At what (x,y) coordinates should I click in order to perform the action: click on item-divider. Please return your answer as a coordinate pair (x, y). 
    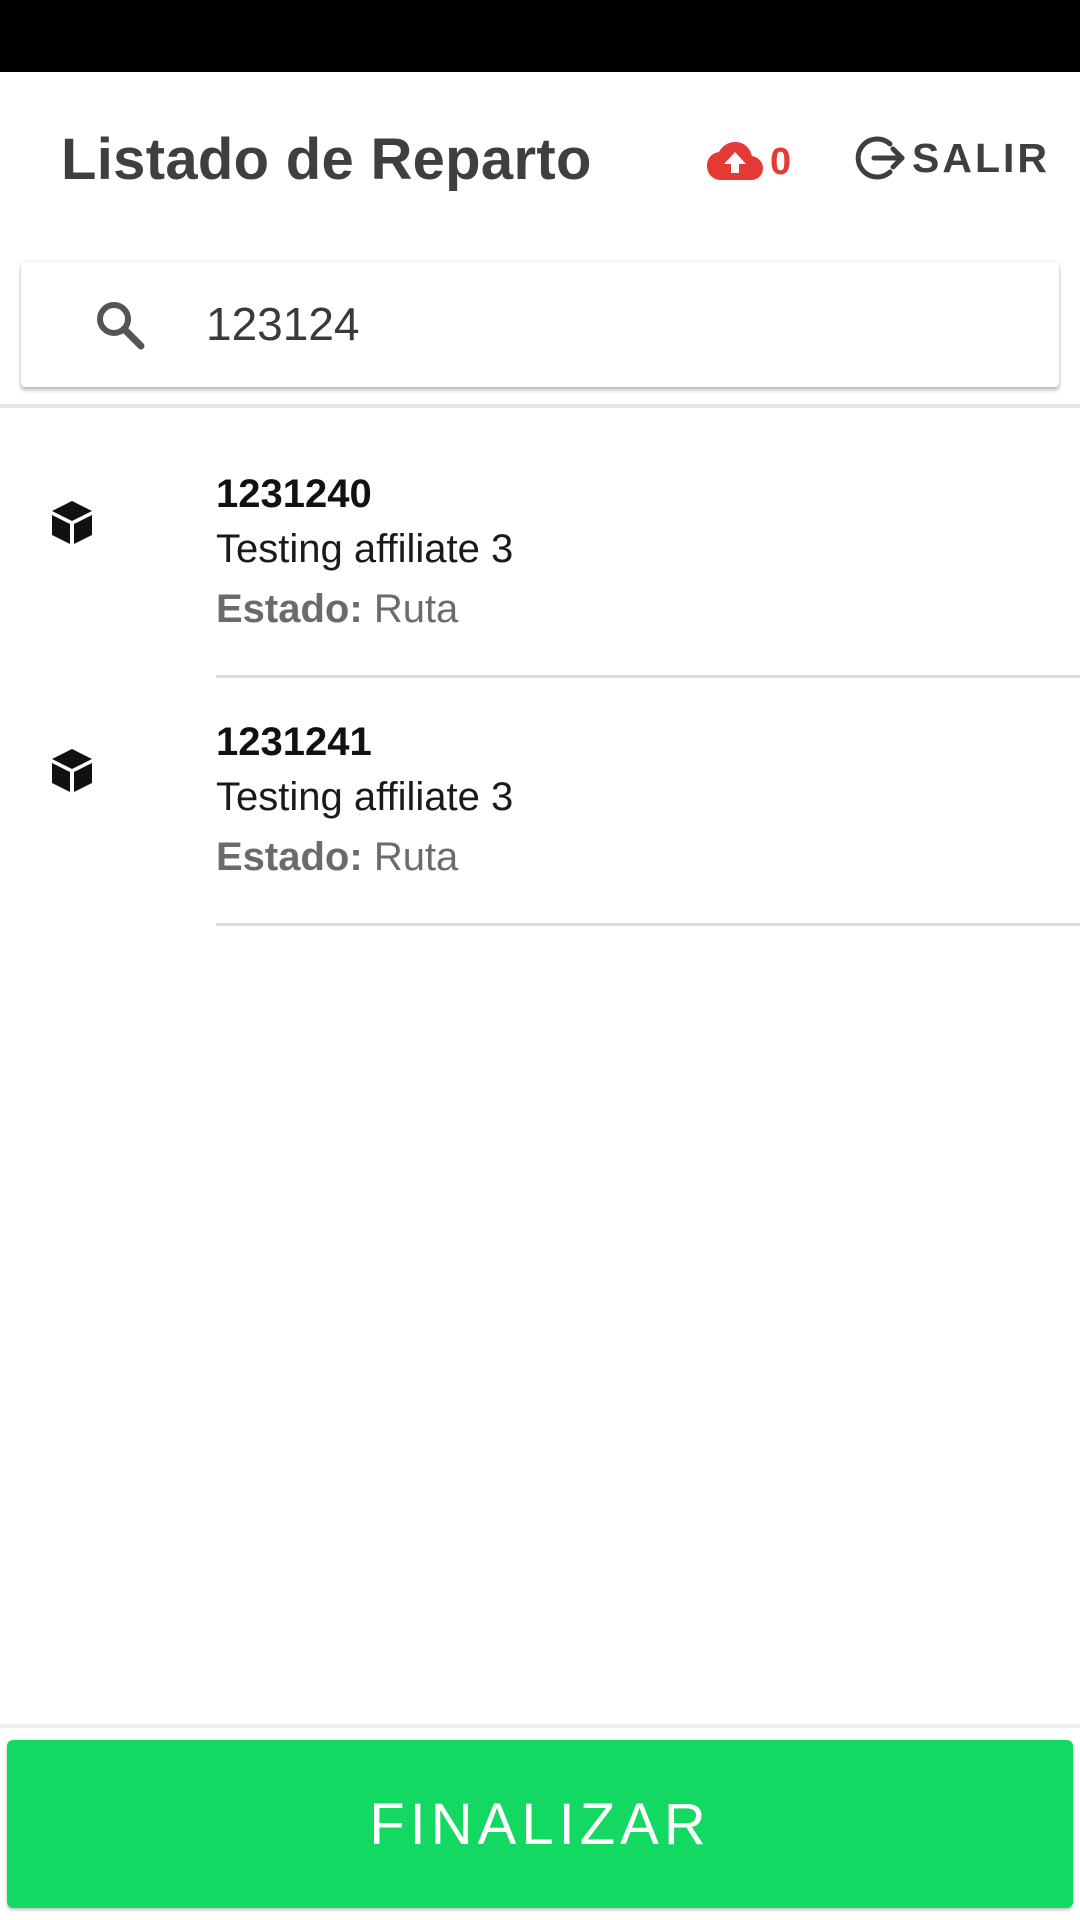
    Looking at the image, I should click on (648, 924).